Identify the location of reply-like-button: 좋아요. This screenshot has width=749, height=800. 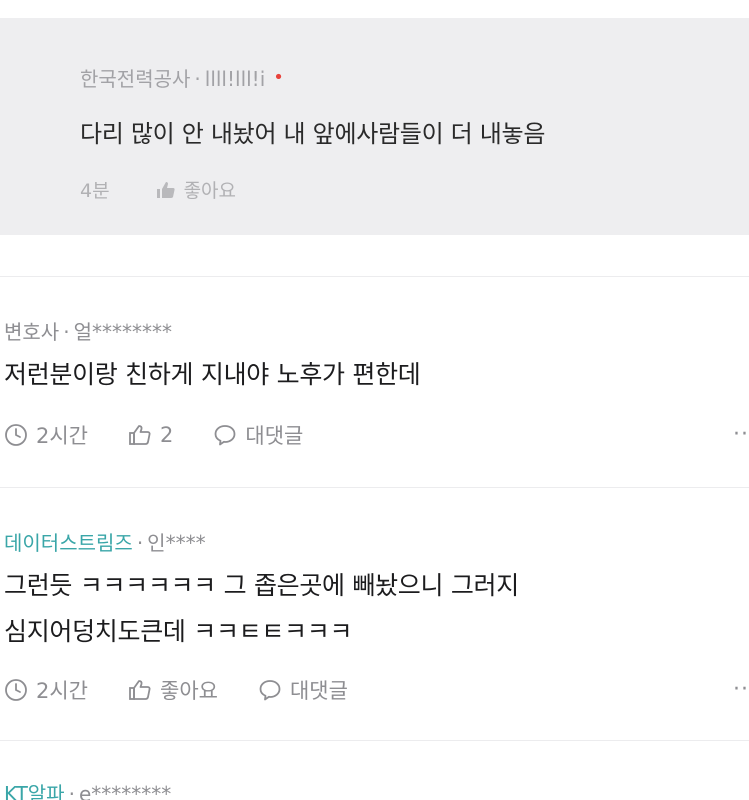
(196, 189).